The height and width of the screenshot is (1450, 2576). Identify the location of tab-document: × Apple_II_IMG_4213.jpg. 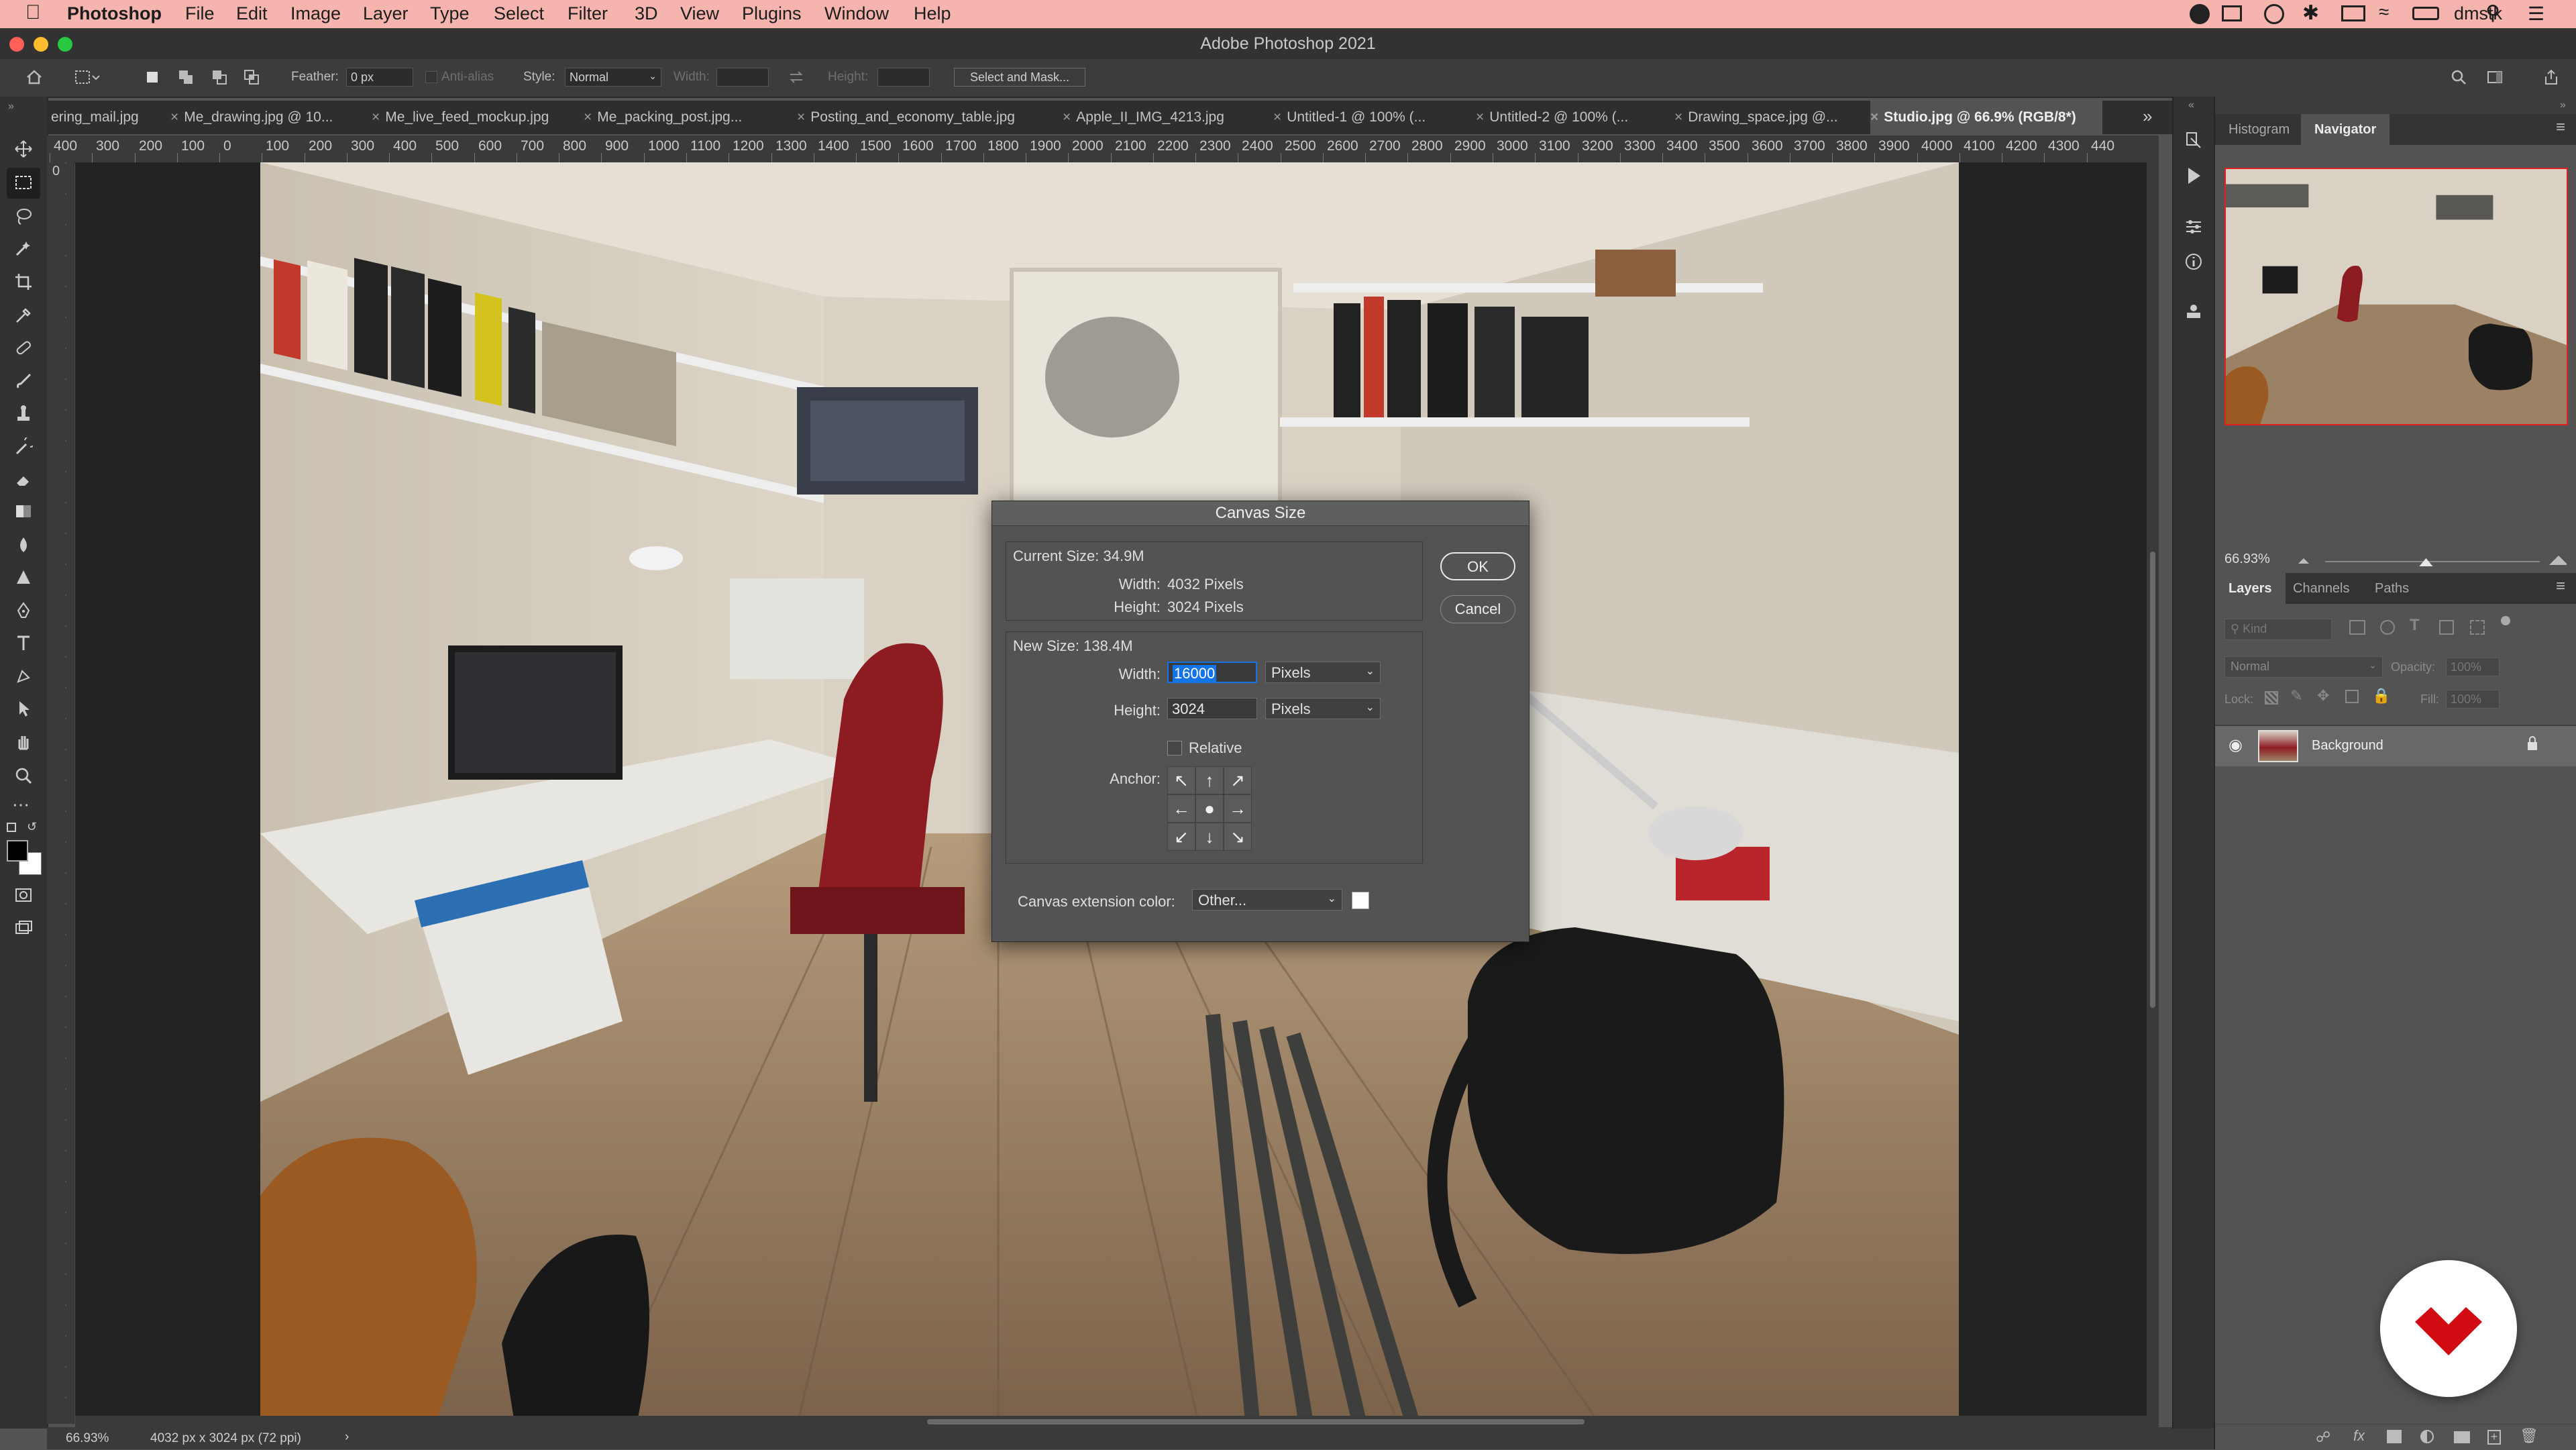
(1163, 118).